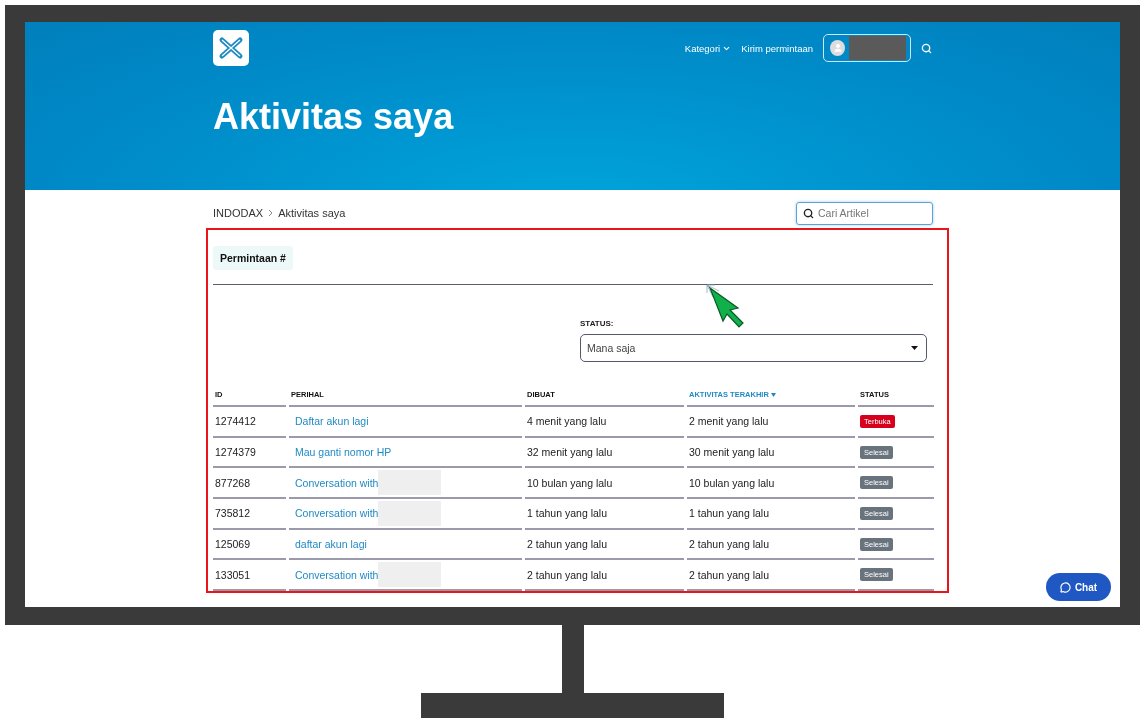 This screenshot has width=1145, height=722. I want to click on table-cell: 125069, so click(249, 545).